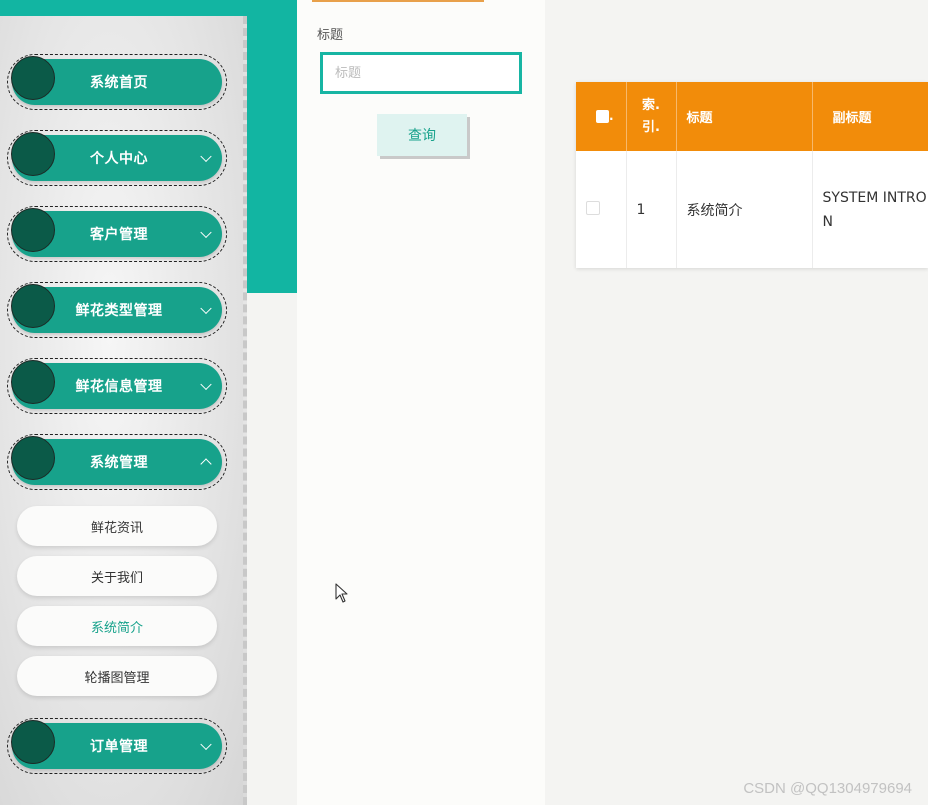 The width and height of the screenshot is (928, 805). I want to click on menu-item-orders: 订单管理, so click(117, 746).